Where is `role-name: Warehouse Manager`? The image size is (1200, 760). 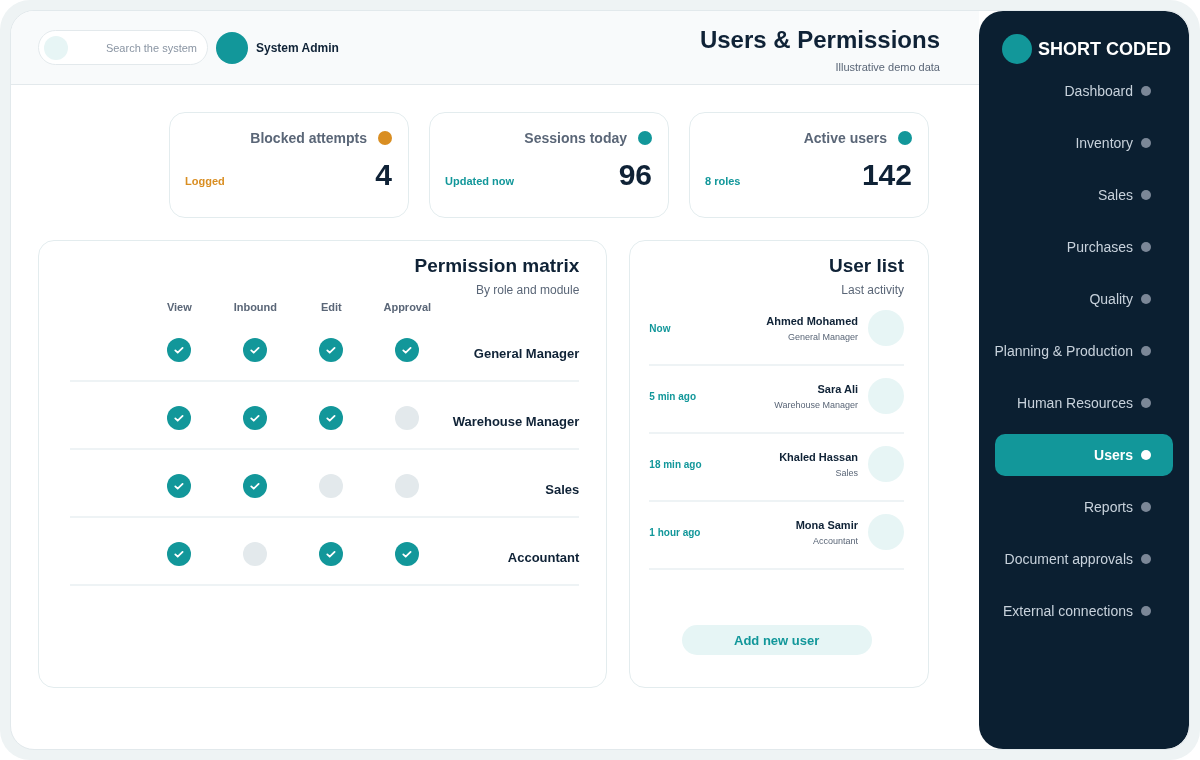 role-name: Warehouse Manager is located at coordinates (516, 420).